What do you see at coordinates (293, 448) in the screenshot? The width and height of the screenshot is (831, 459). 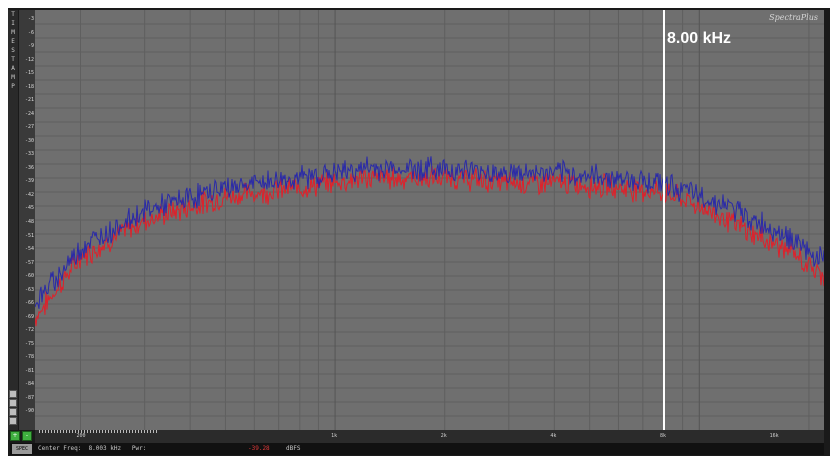 I see `status-power-unit: dBFS` at bounding box center [293, 448].